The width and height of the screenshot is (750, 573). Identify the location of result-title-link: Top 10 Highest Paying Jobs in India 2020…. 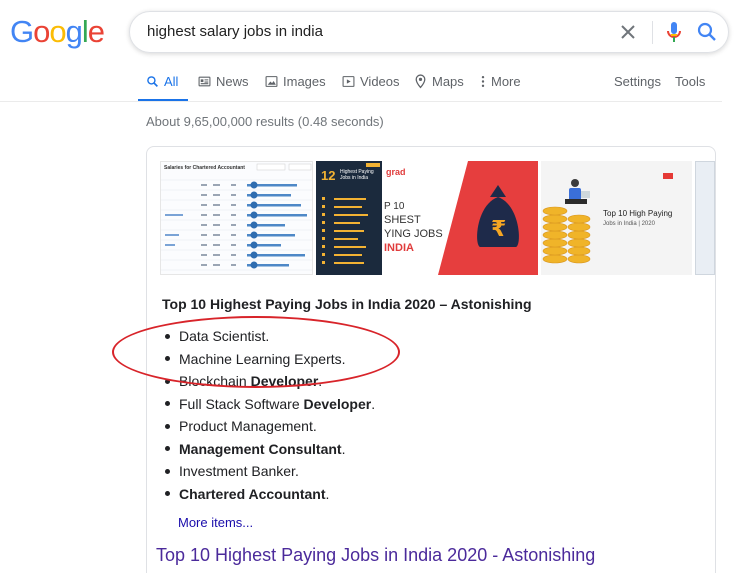
(375, 555).